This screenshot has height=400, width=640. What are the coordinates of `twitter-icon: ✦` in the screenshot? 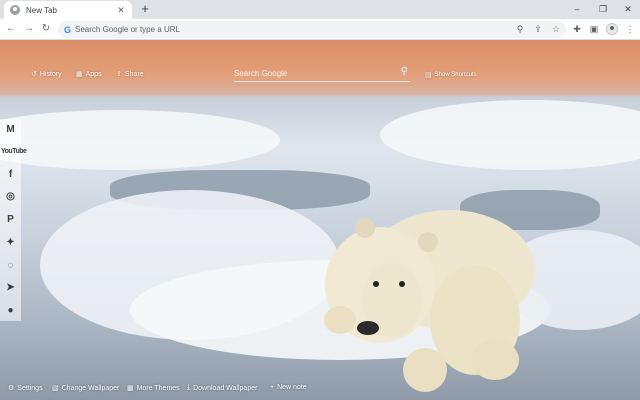 It's located at (10, 242).